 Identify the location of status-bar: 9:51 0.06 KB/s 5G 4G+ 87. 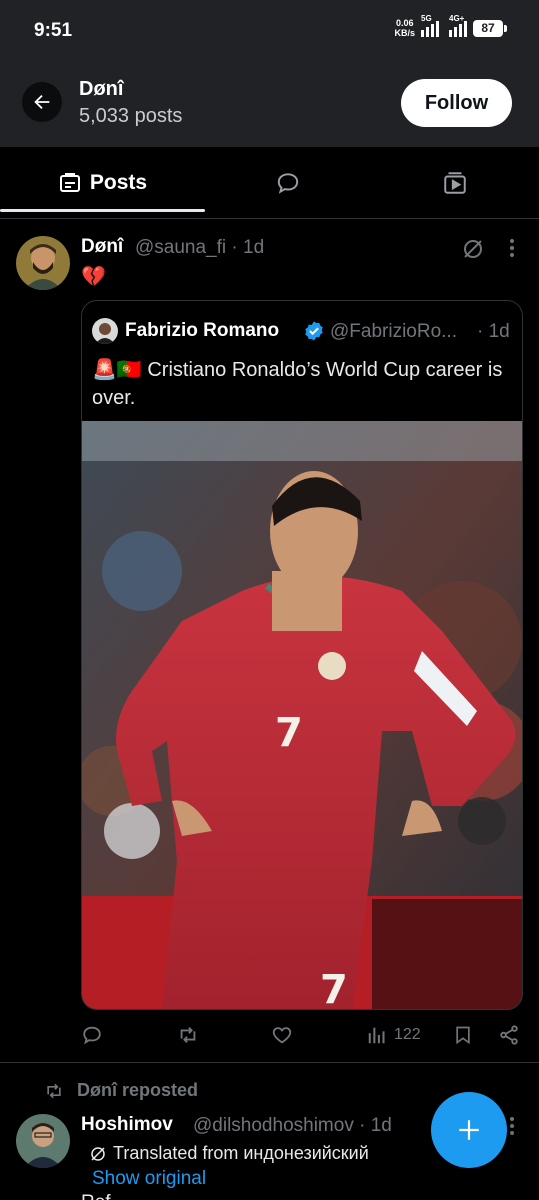
(269, 31).